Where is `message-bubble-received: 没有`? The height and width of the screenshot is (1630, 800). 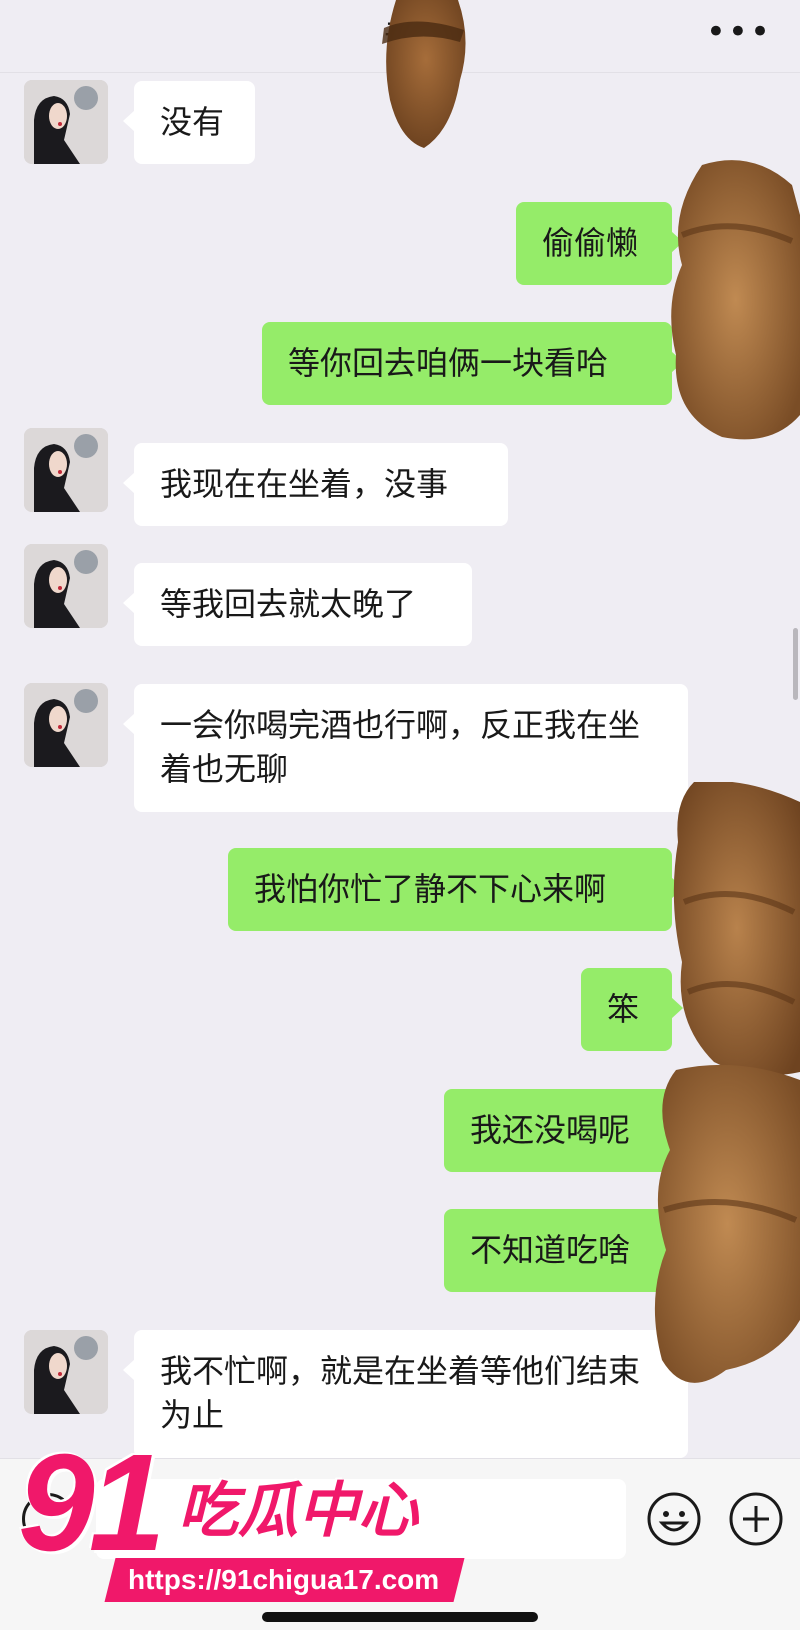 message-bubble-received: 没有 is located at coordinates (189, 122).